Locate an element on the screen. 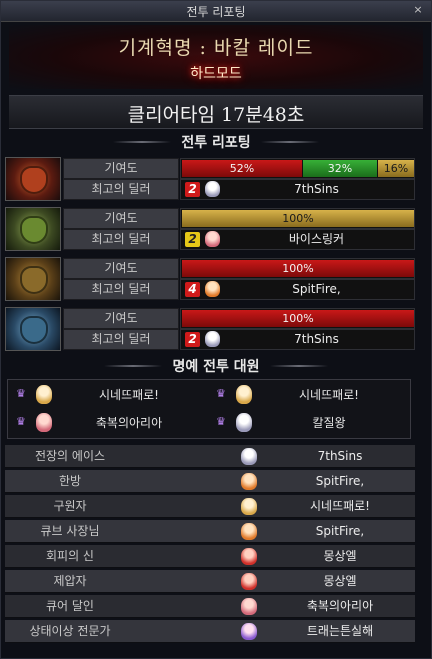  honor-member: ♛ 축복의아리아 is located at coordinates (108, 423).